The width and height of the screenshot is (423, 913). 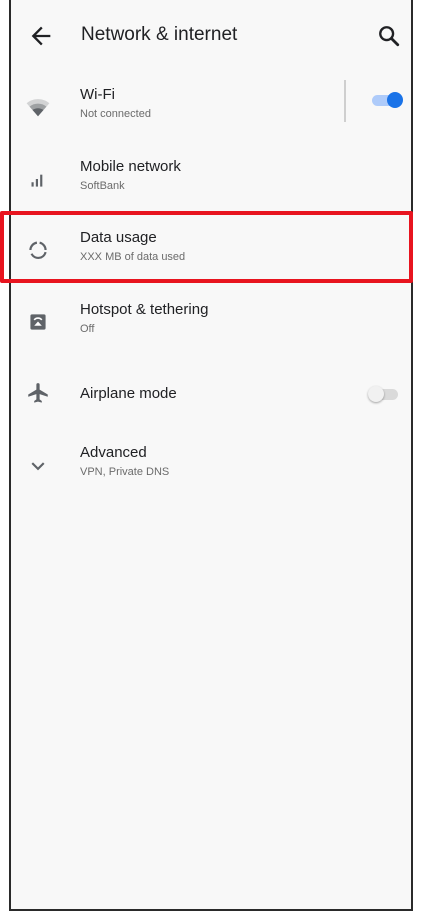 I want to click on wifi-toggle, so click(x=388, y=100).